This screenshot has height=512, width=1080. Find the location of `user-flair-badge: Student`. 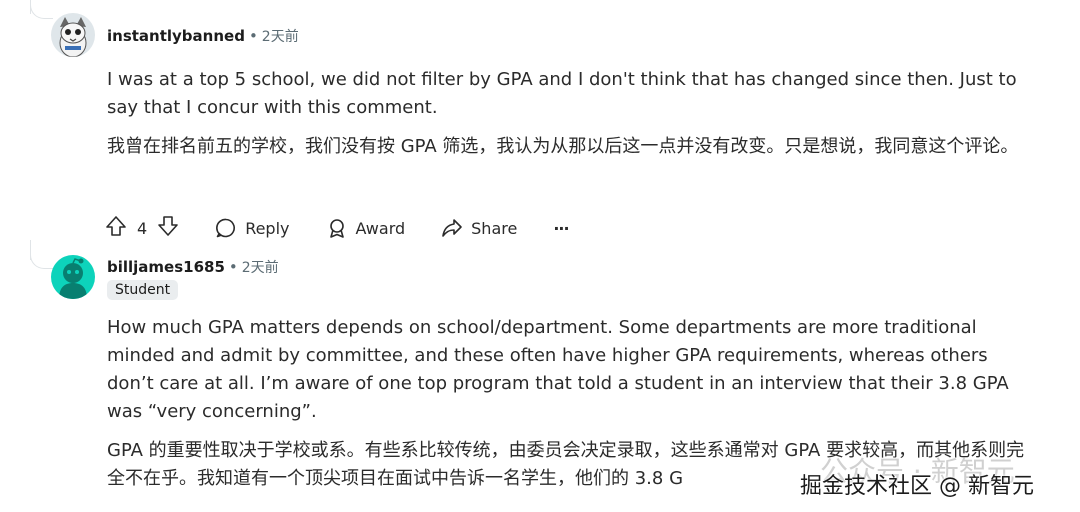

user-flair-badge: Student is located at coordinates (143, 290).